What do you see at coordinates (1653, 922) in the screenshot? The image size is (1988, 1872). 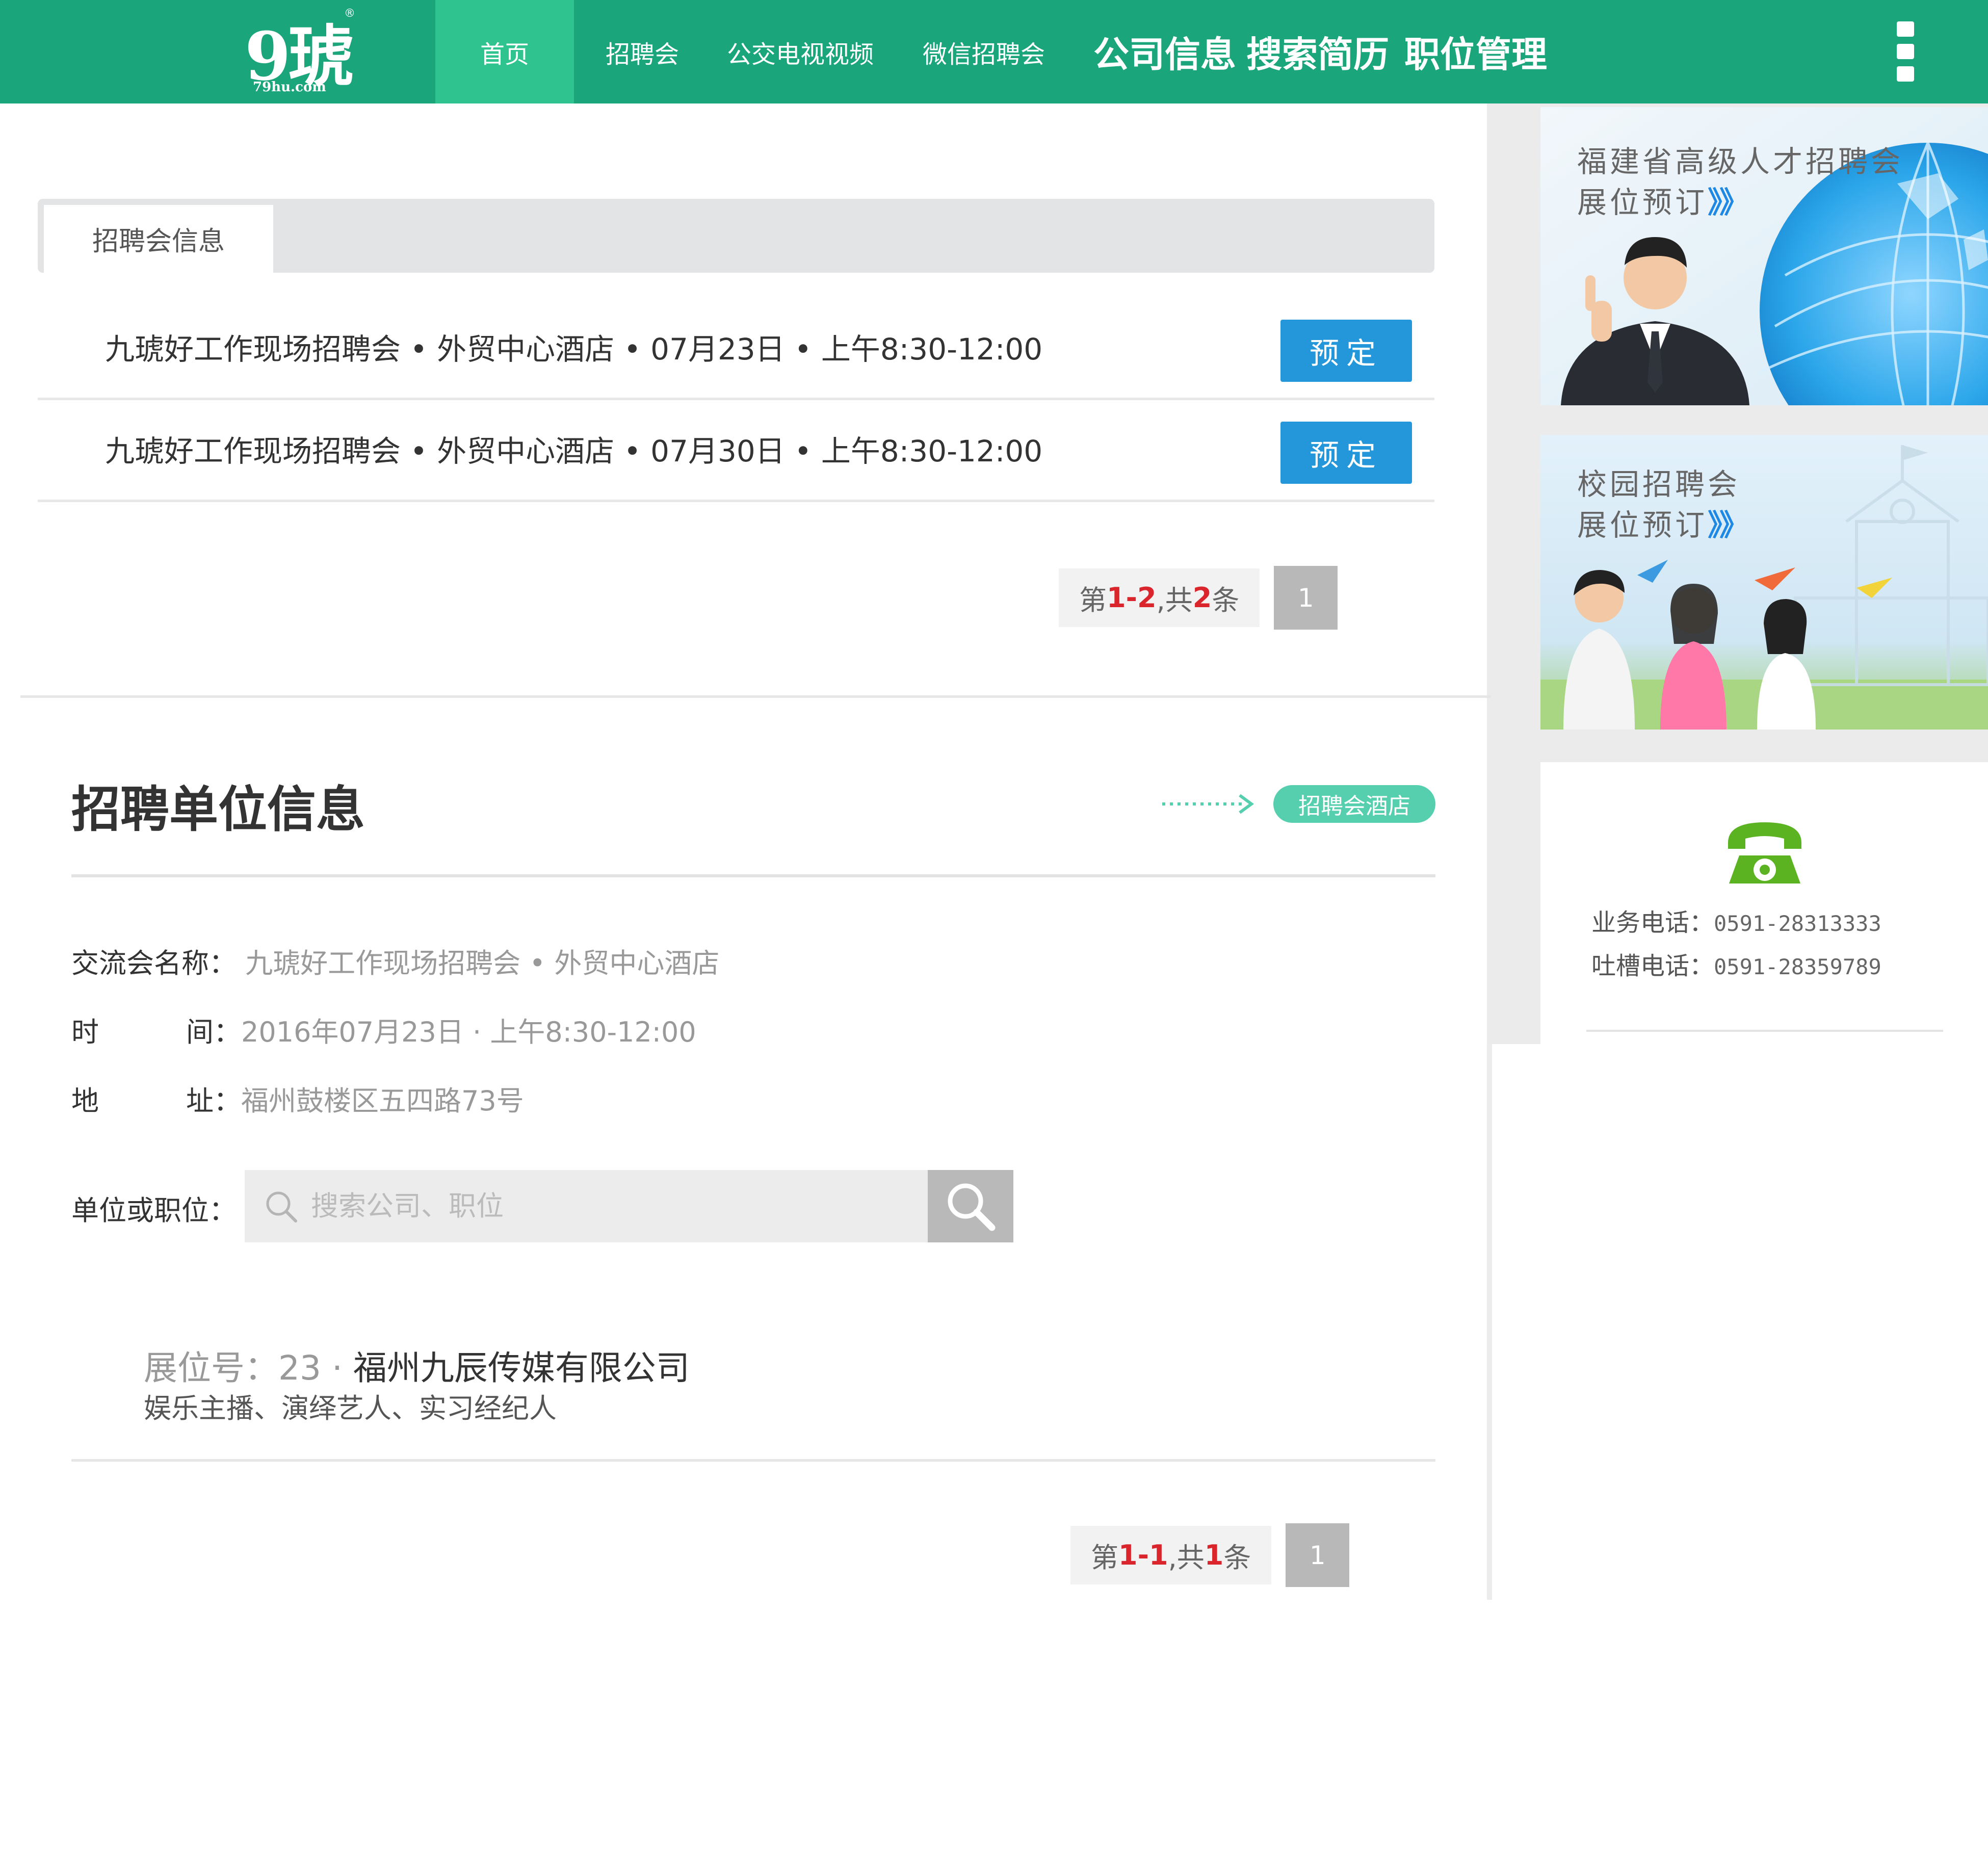 I see `business-phone-label: 业务电话：` at bounding box center [1653, 922].